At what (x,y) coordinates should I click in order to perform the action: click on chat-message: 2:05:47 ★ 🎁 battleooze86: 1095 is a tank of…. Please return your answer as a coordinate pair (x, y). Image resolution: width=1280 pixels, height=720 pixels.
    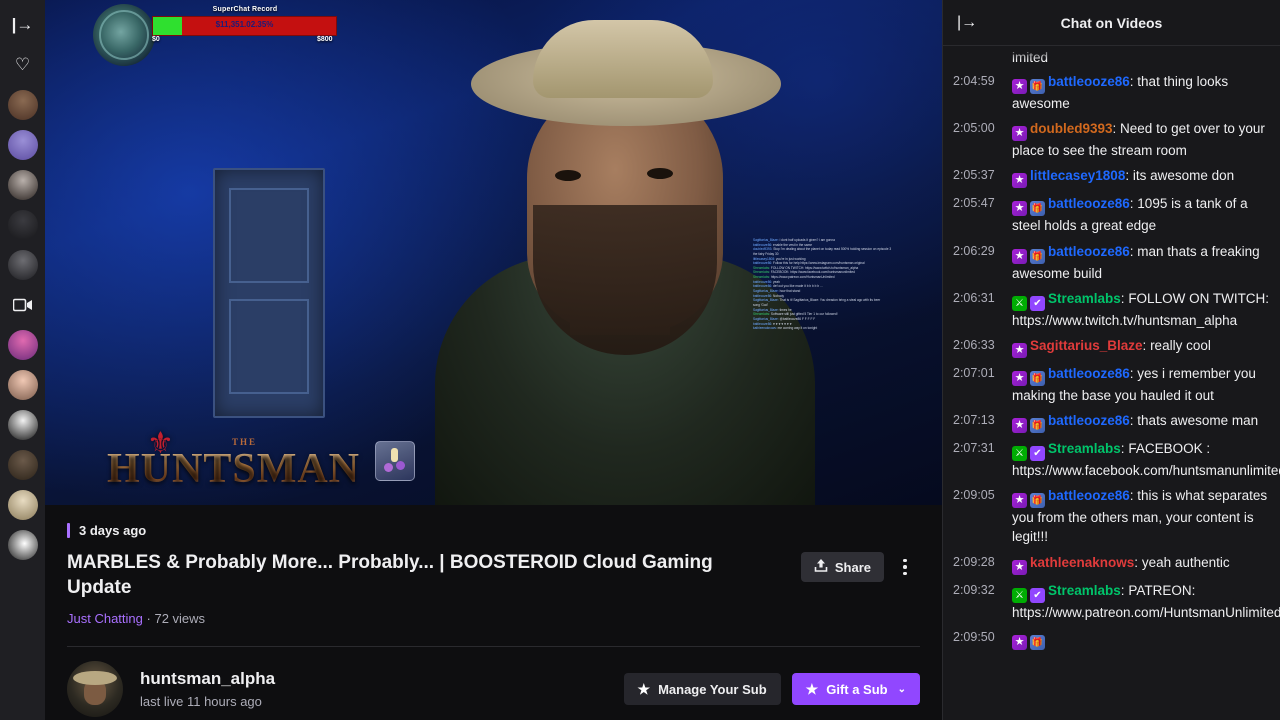
    Looking at the image, I should click on (1111, 214).